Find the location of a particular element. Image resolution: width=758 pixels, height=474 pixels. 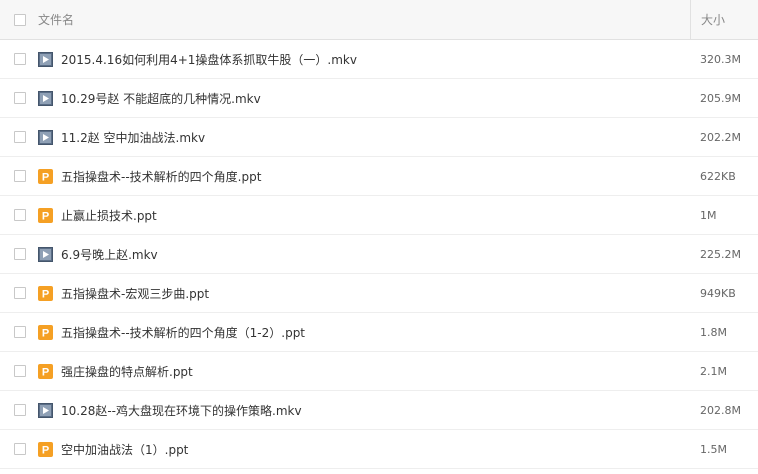

file-row: 10.29号赵 不能超底的几种情况.mkv 205.9M is located at coordinates (379, 98).